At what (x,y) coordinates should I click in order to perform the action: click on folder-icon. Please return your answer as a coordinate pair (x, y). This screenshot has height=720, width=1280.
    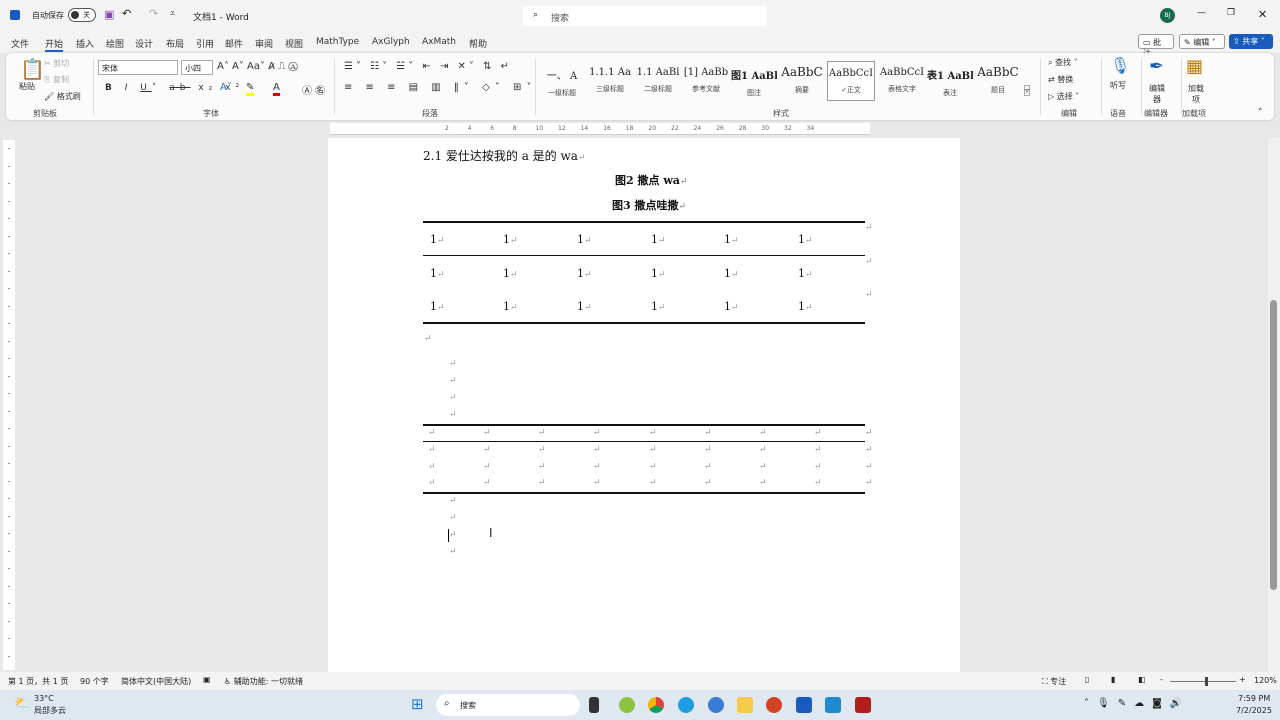
    Looking at the image, I should click on (745, 705).